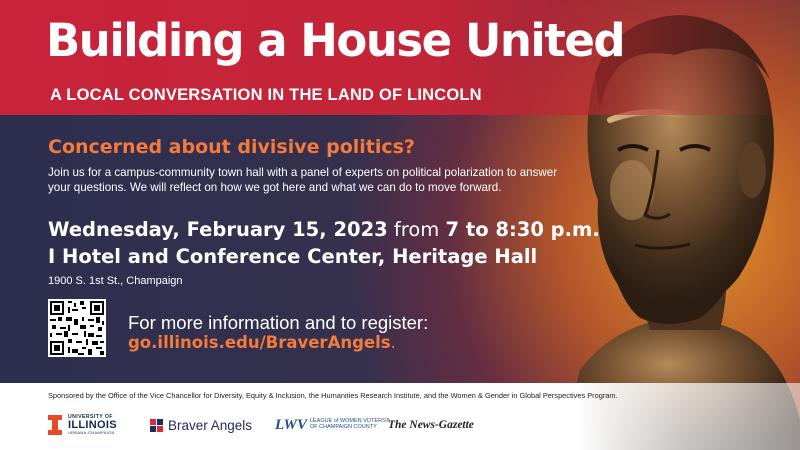  I want to click on page-title: Building a House United, so click(336, 40).